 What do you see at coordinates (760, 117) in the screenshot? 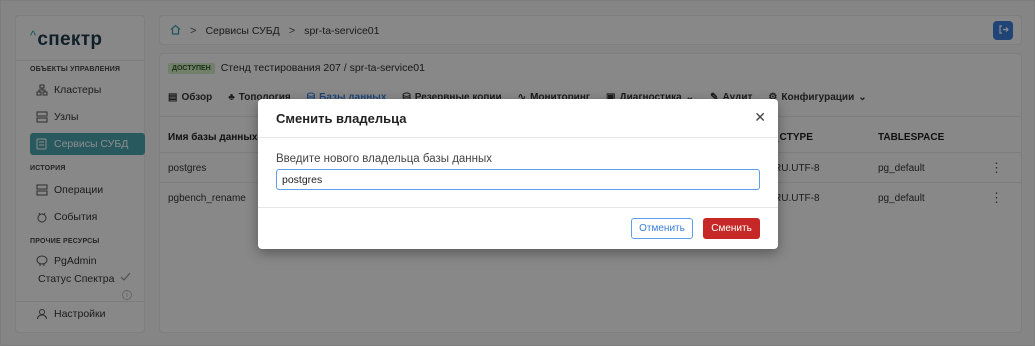
I see `close-icon: ✕` at bounding box center [760, 117].